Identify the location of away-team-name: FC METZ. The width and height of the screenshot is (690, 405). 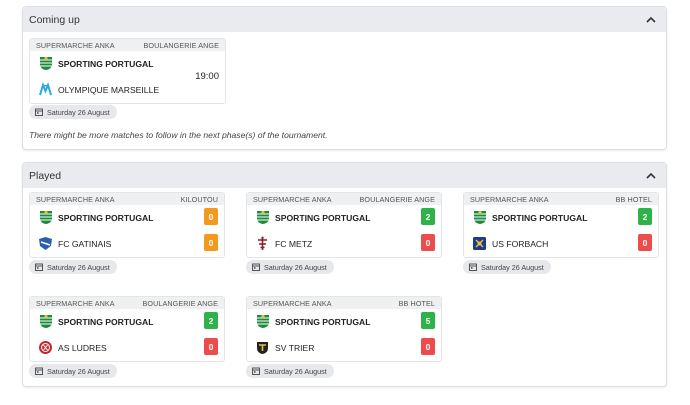
(294, 243).